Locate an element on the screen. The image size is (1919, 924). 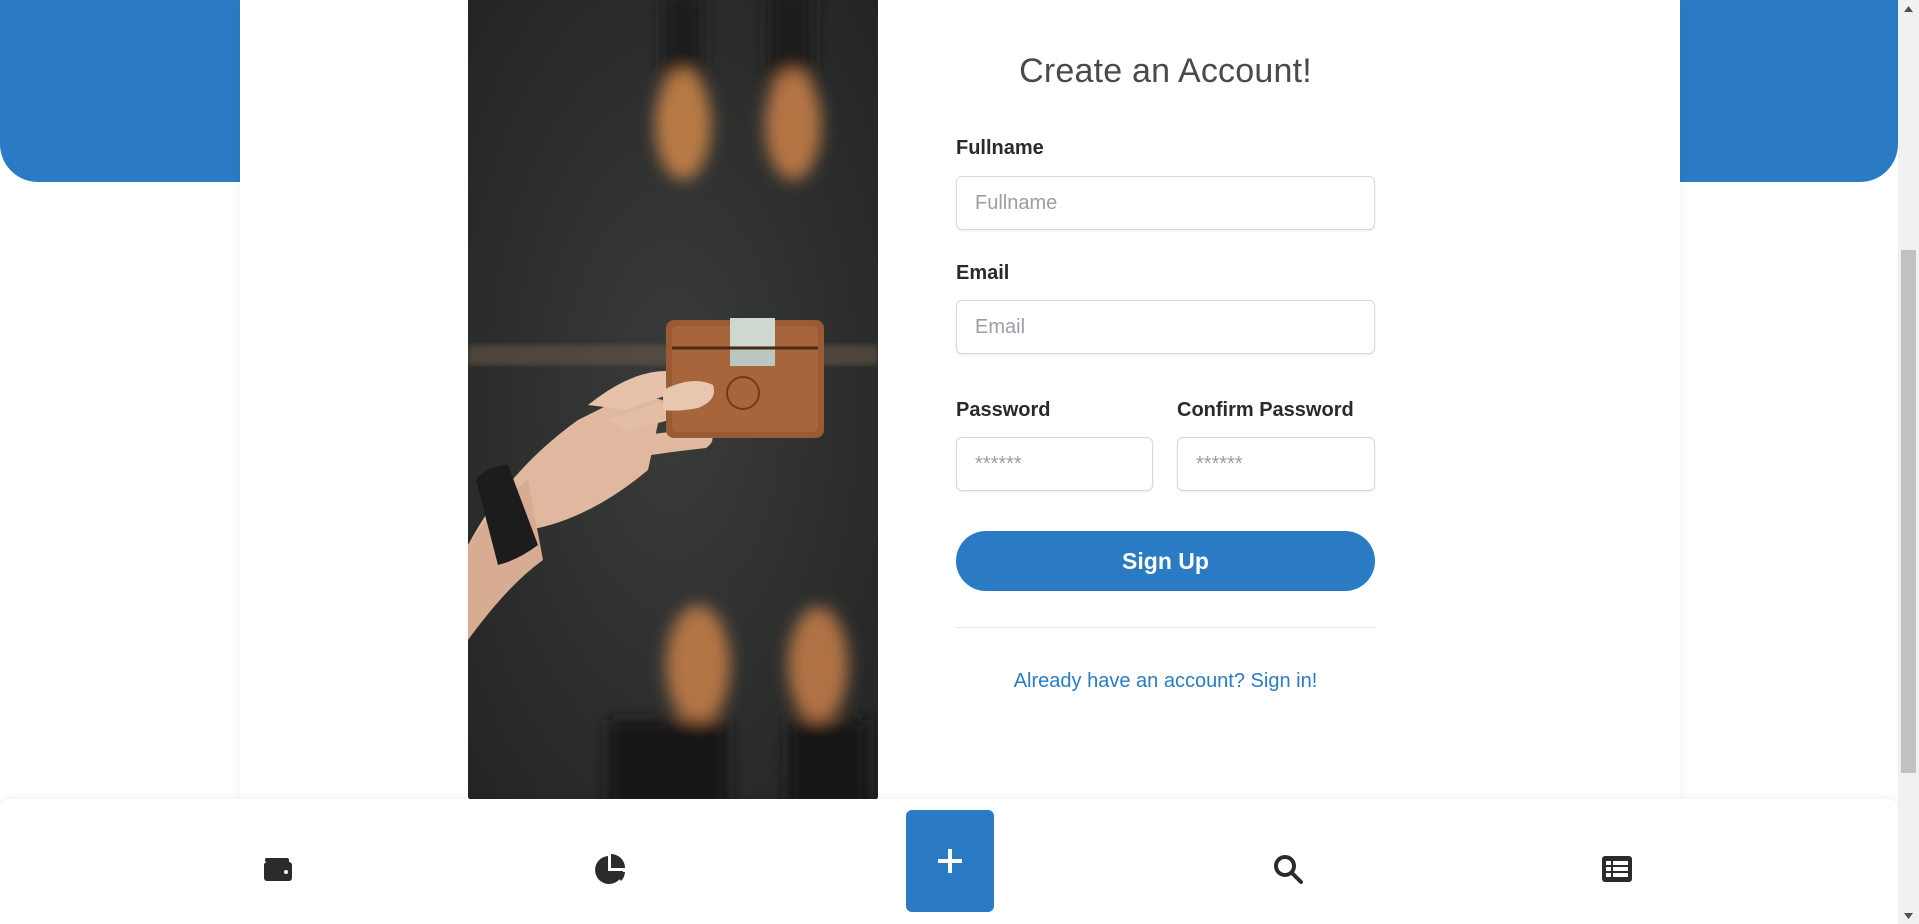
pie-chart-icon is located at coordinates (610, 869).